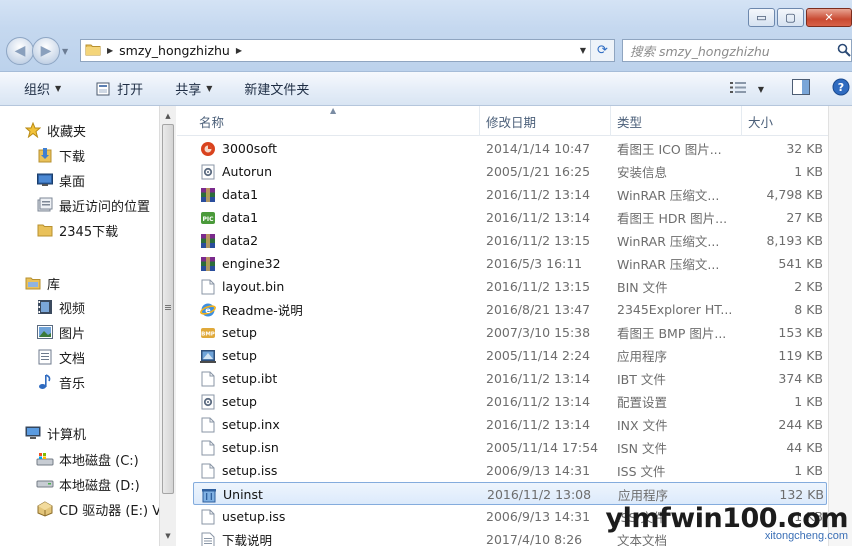  What do you see at coordinates (98, 509) in the screenshot?
I see `nav-drive-e: CD 驱动器 (E:) V` at bounding box center [98, 509].